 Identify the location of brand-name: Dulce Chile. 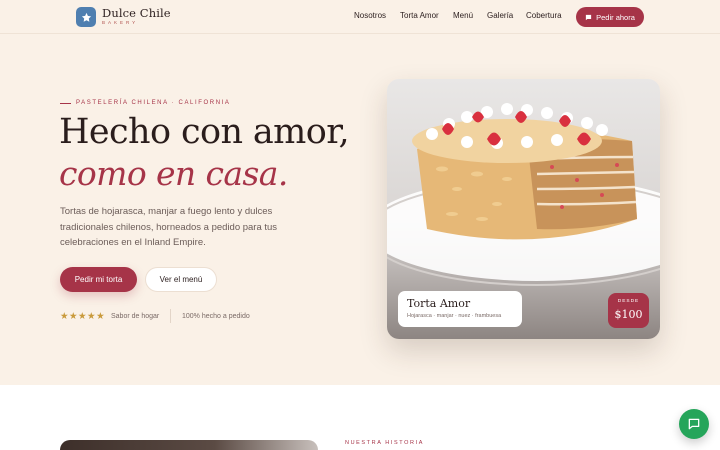
(136, 13).